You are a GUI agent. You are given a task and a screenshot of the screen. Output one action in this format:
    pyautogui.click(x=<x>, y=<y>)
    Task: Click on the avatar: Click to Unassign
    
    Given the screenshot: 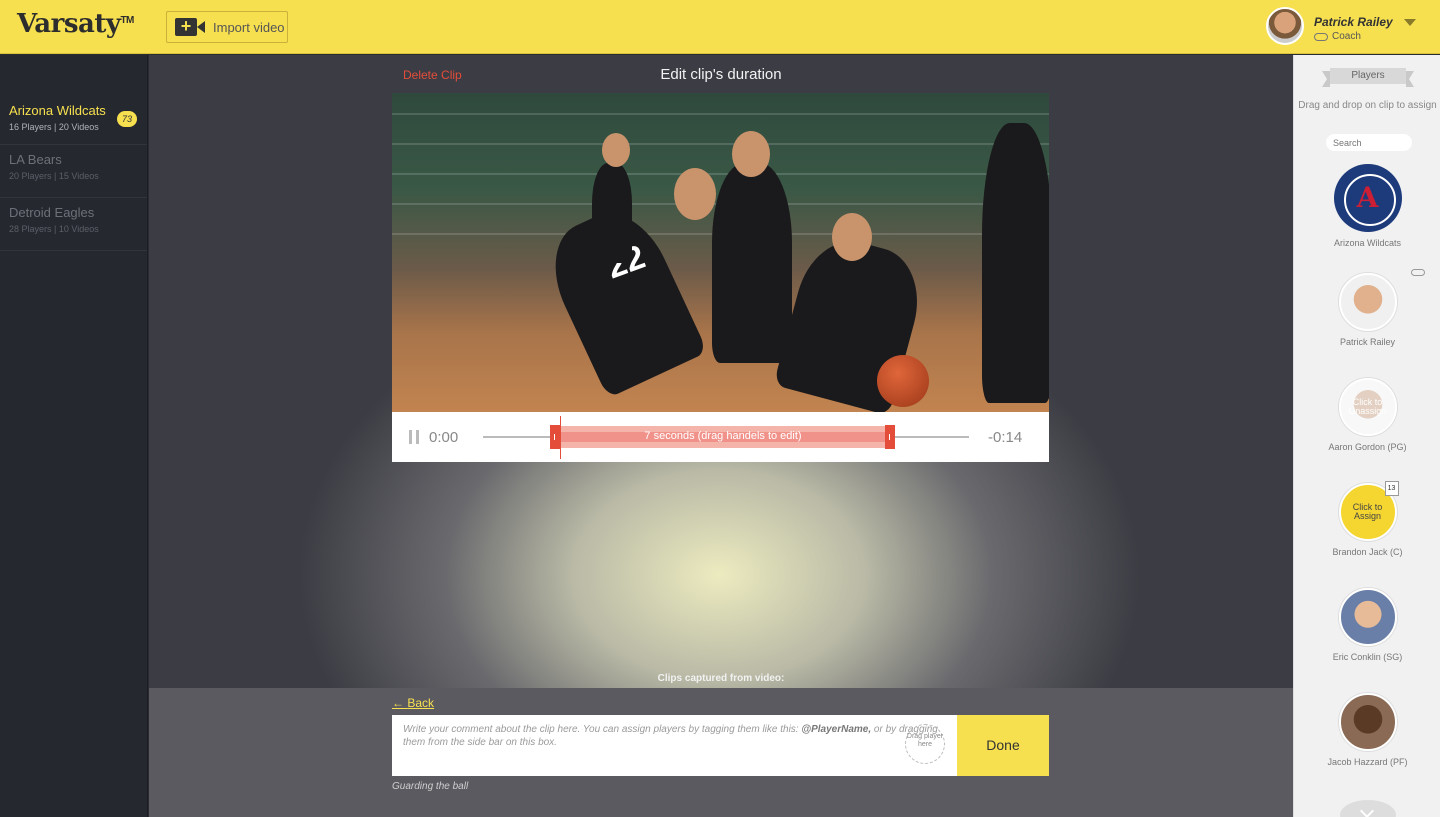 What is the action you would take?
    pyautogui.click(x=1367, y=407)
    